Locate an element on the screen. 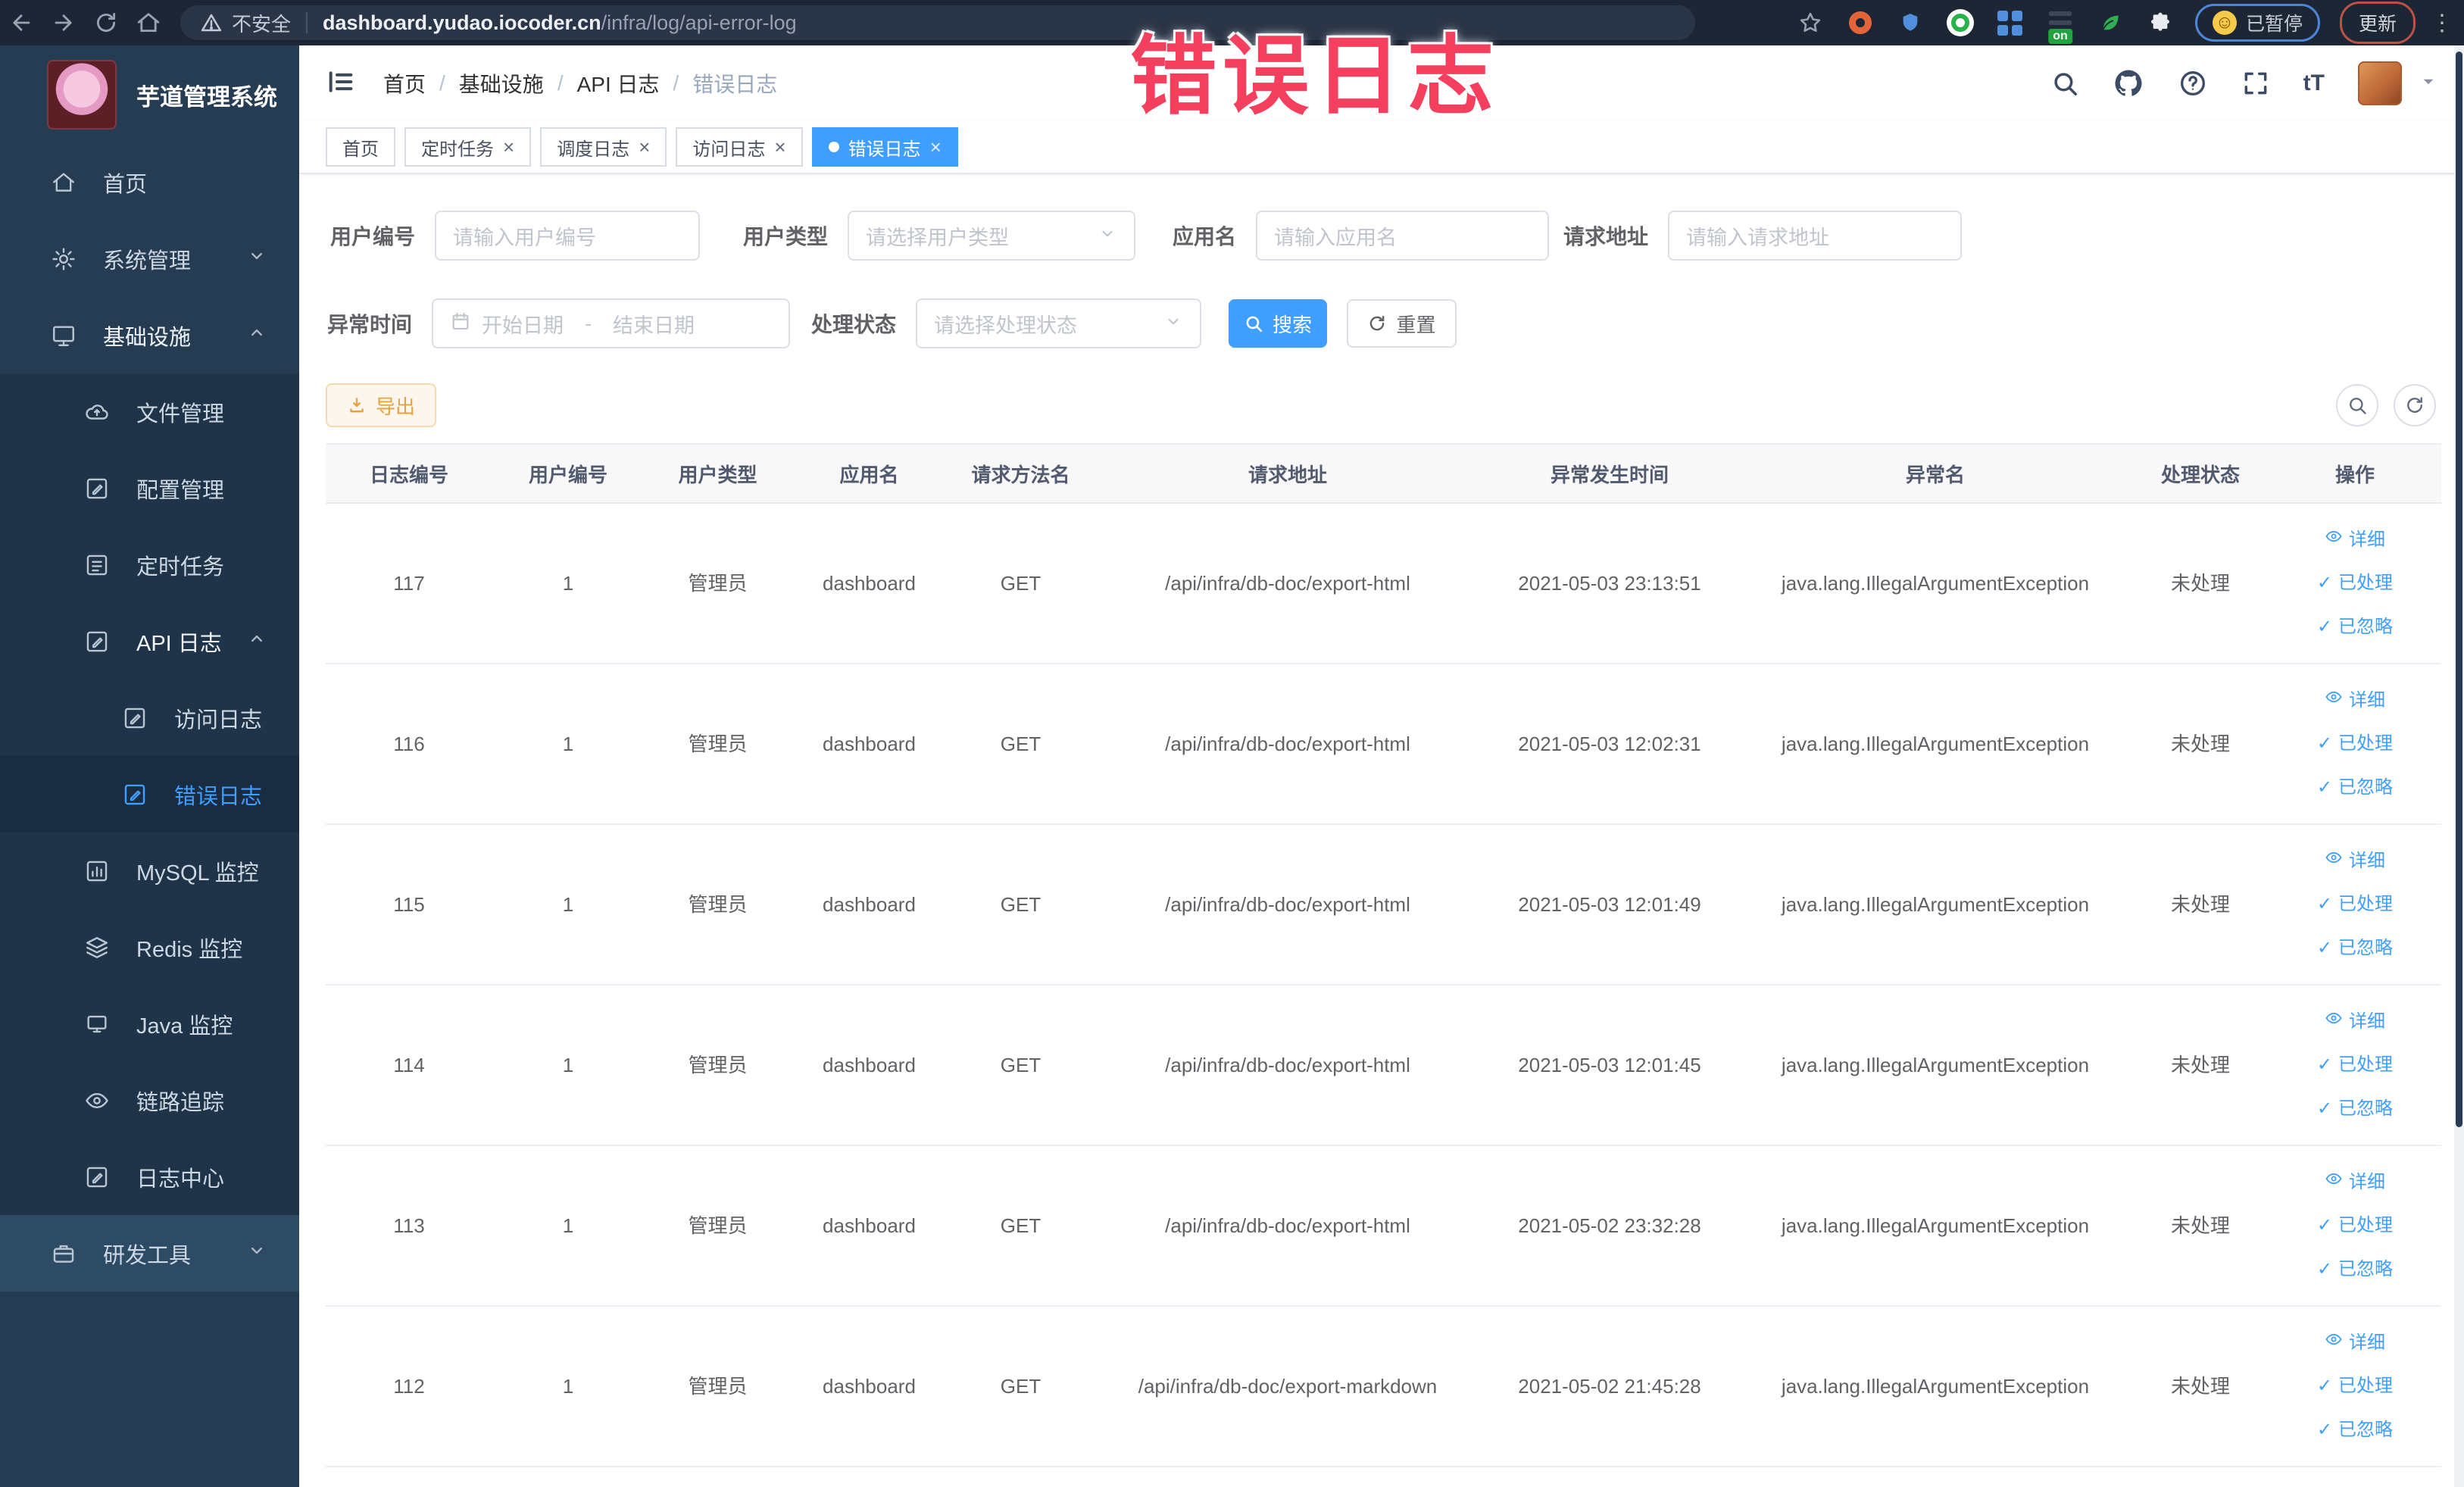 This screenshot has height=1487, width=2464. home-icon is located at coordinates (63, 182).